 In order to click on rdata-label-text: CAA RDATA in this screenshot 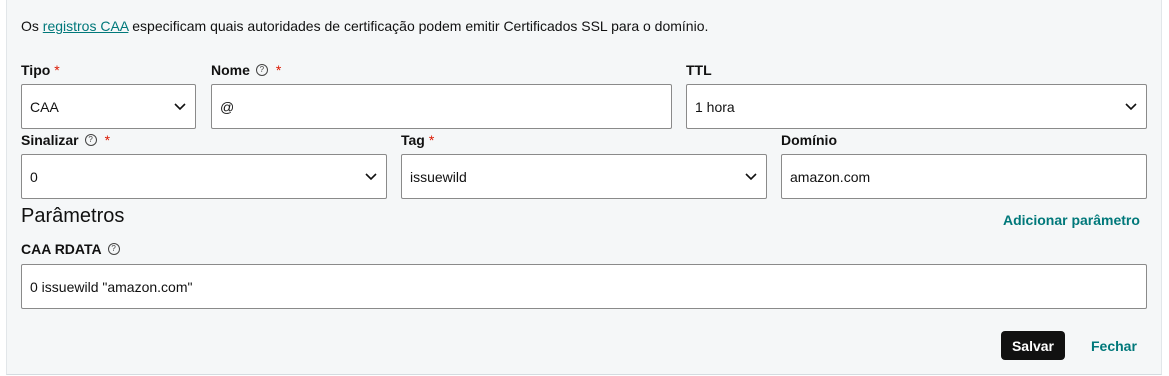, I will do `click(61, 249)`.